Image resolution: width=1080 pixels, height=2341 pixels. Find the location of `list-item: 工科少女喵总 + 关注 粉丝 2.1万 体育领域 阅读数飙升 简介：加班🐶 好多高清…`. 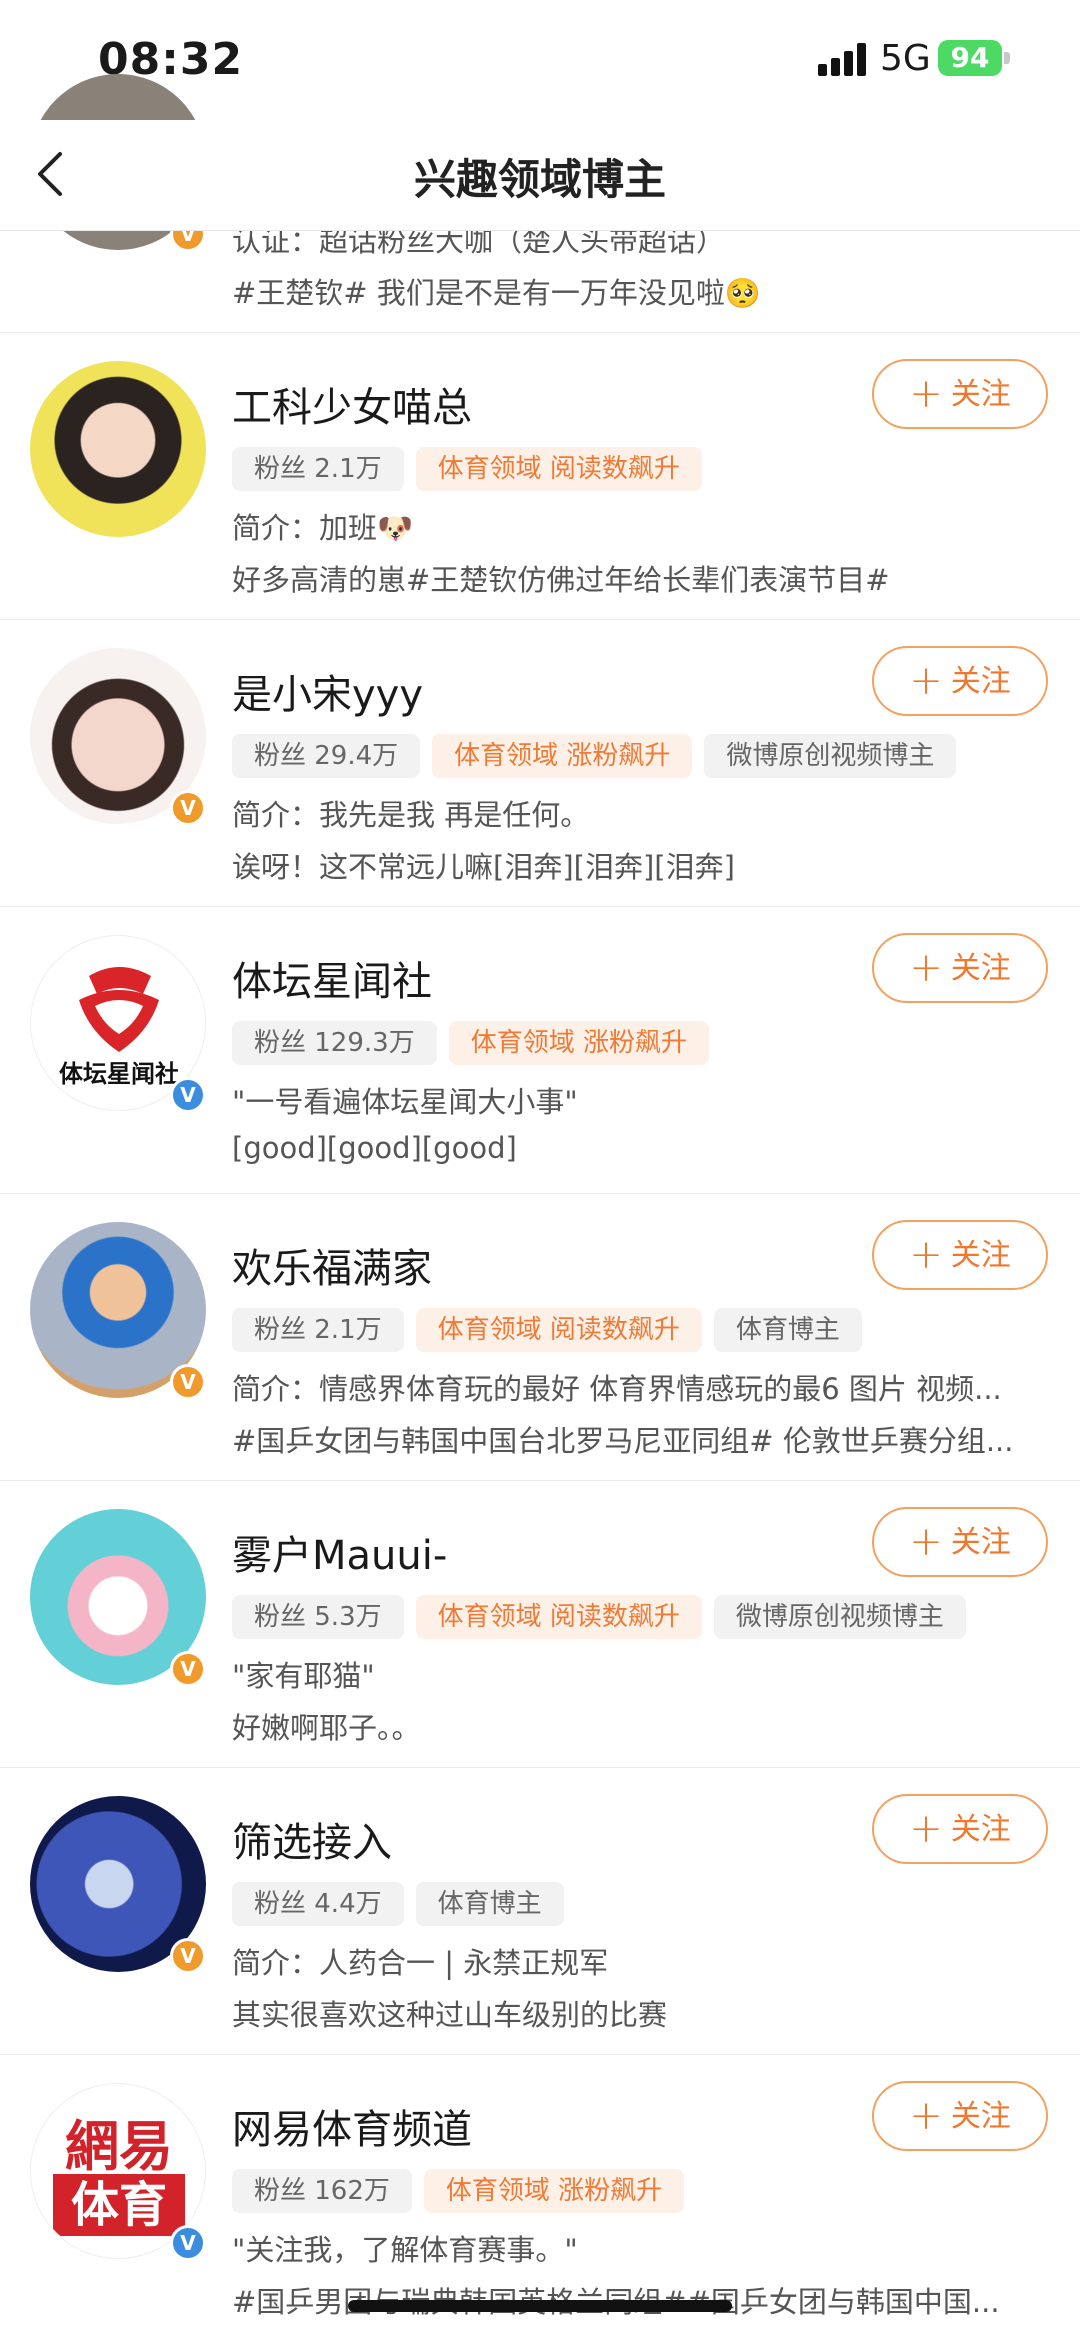

list-item: 工科少女喵总 + 关注 粉丝 2.1万 体育领域 阅读数飙升 简介：加班🐶 好多高清… is located at coordinates (540, 476).